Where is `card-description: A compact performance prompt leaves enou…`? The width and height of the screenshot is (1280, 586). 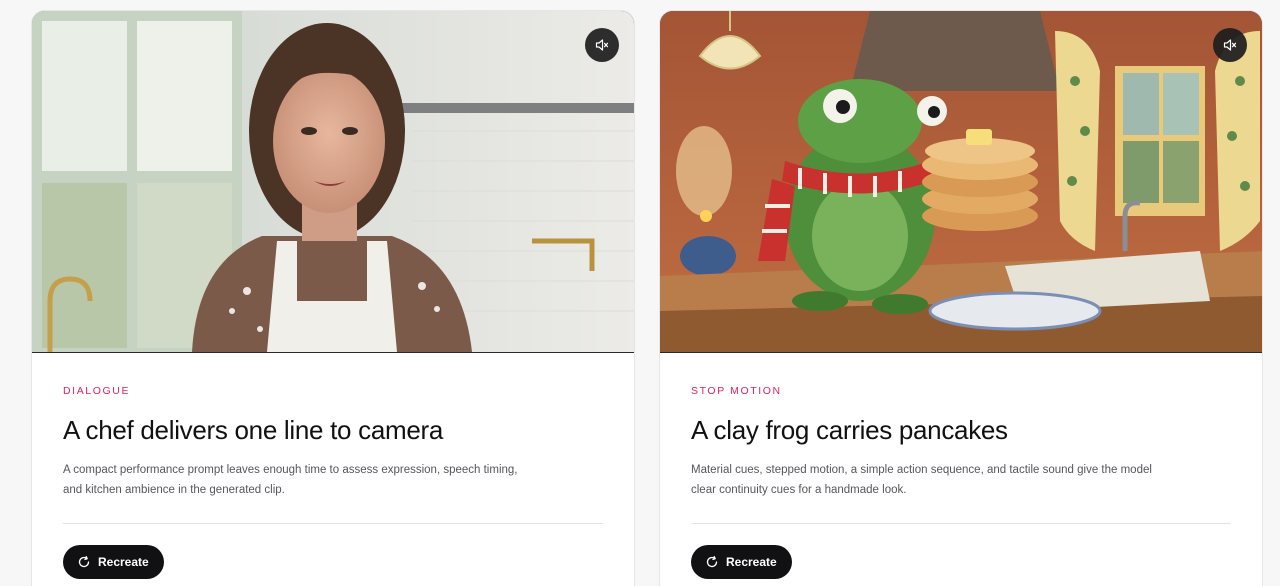 card-description: A compact performance prompt leaves enou… is located at coordinates (290, 480).